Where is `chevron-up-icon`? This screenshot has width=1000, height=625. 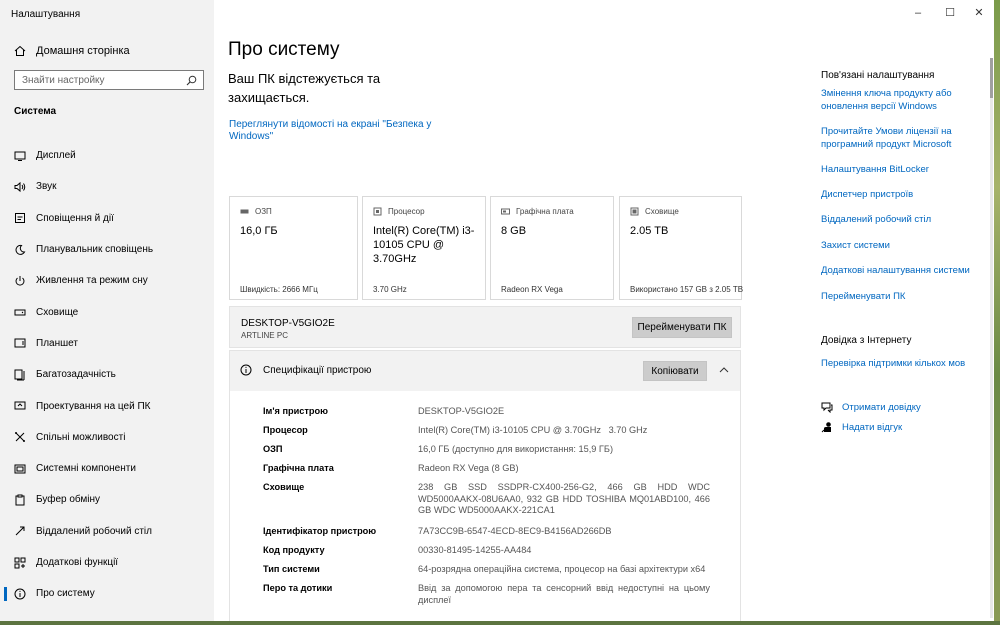 chevron-up-icon is located at coordinates (724, 370).